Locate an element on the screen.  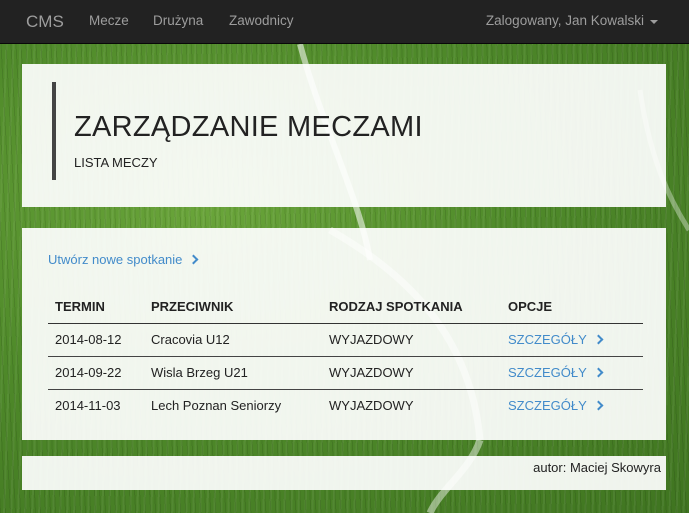
match-opponent: Lech Poznan Seniorzy is located at coordinates (216, 406).